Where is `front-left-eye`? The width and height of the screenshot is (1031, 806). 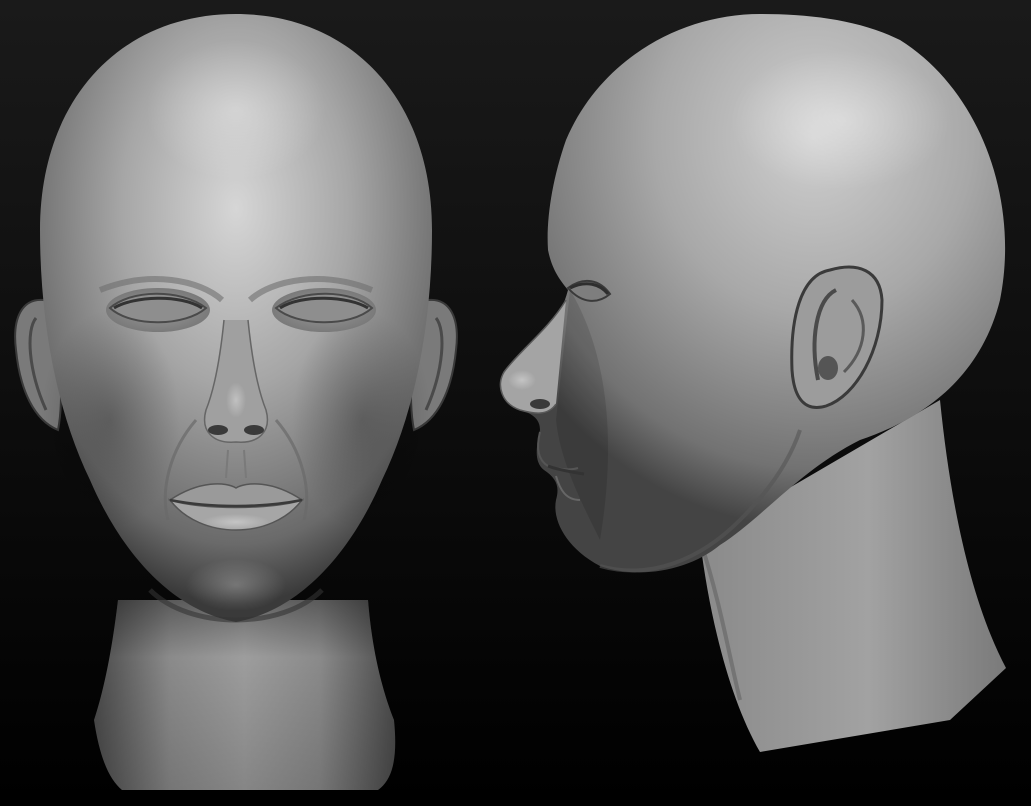 front-left-eye is located at coordinates (158, 310).